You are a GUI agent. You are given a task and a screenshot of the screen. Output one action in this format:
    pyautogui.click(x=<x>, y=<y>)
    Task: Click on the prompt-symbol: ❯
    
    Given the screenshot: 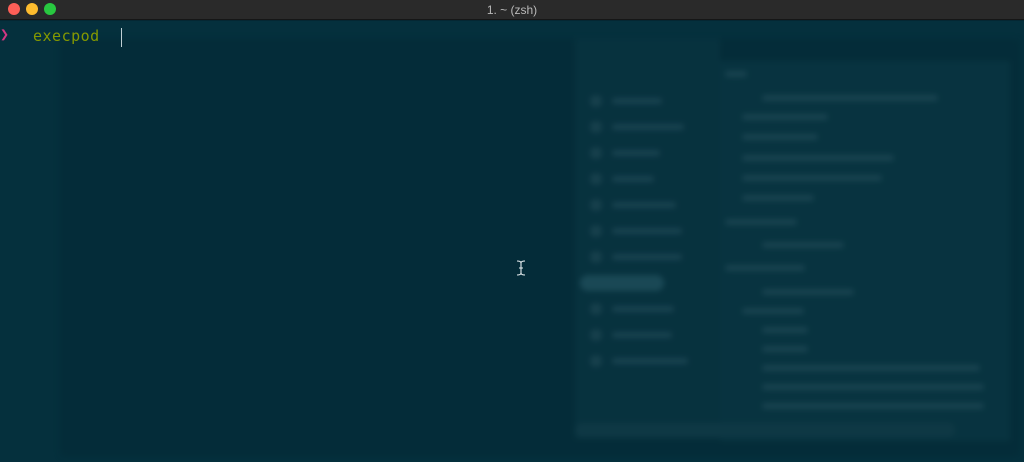 What is the action you would take?
    pyautogui.click(x=5, y=34)
    